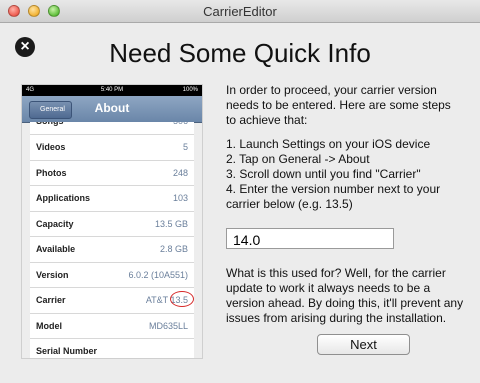 The image size is (480, 383). Describe the element at coordinates (328, 144) in the screenshot. I see `step-item: 1. Launch Settings on your iOS device` at that location.